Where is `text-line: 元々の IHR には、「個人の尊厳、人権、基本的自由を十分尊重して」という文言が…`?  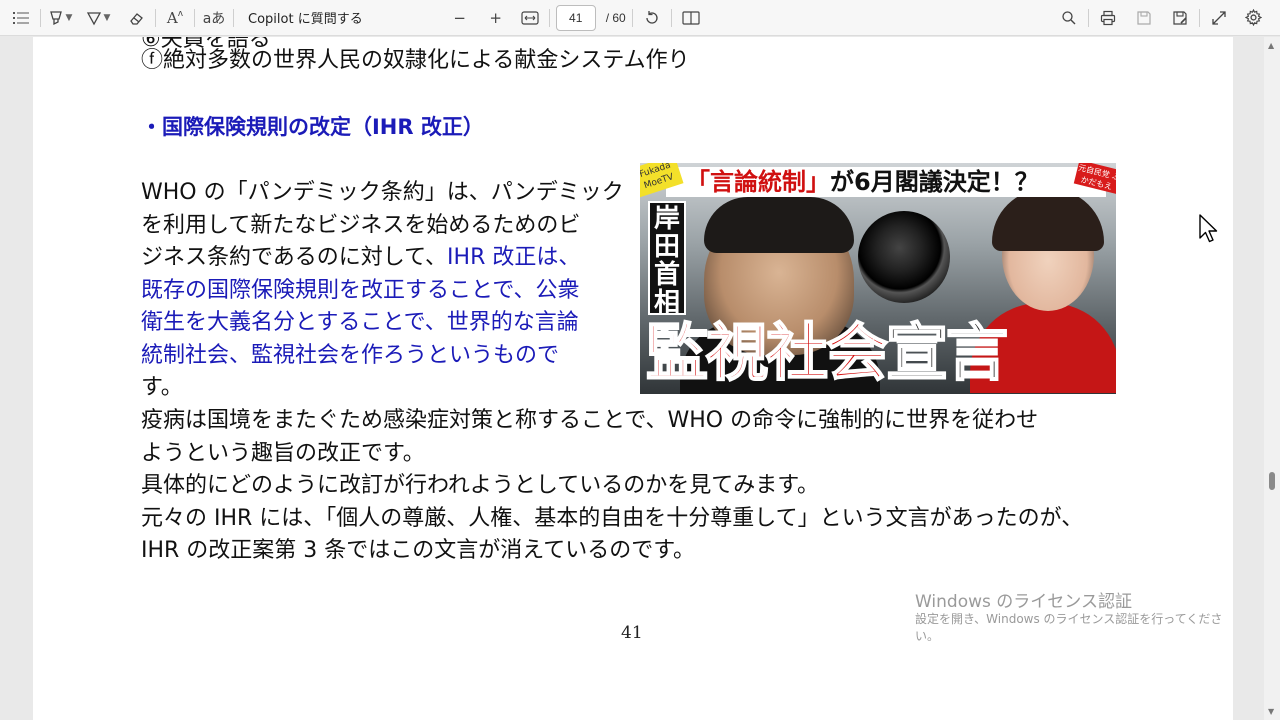
text-line: 元々の IHR には、「個人の尊厳、人権、基本的自由を十分尊重して」という文言が… is located at coordinates (612, 518).